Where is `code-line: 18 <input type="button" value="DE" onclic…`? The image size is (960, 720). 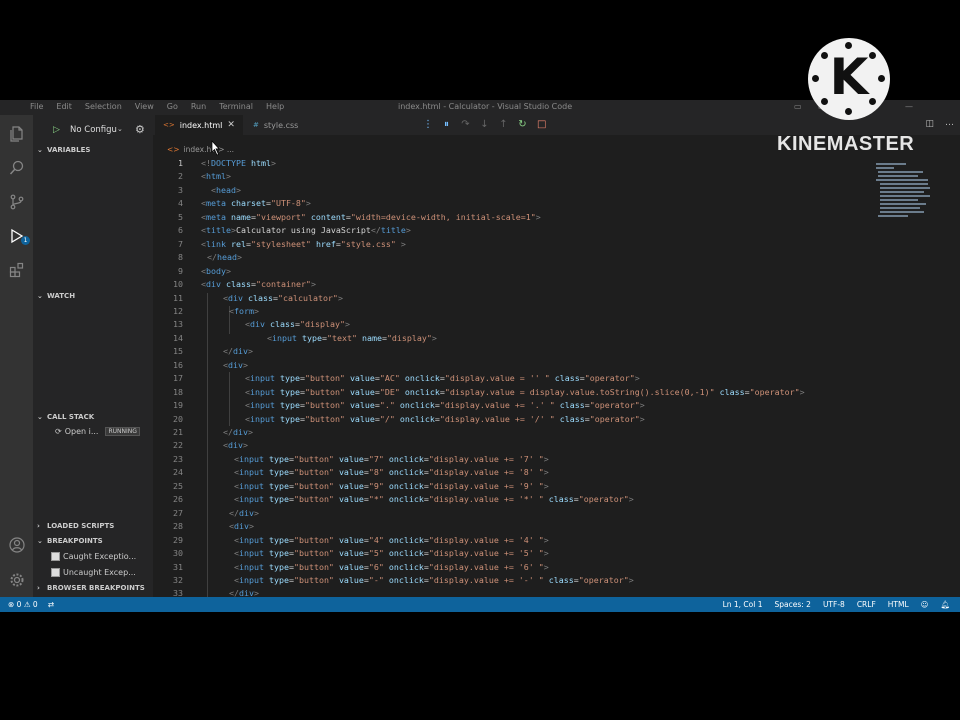 code-line: 18 <input type="button" value="DE" onclic… is located at coordinates (513, 393).